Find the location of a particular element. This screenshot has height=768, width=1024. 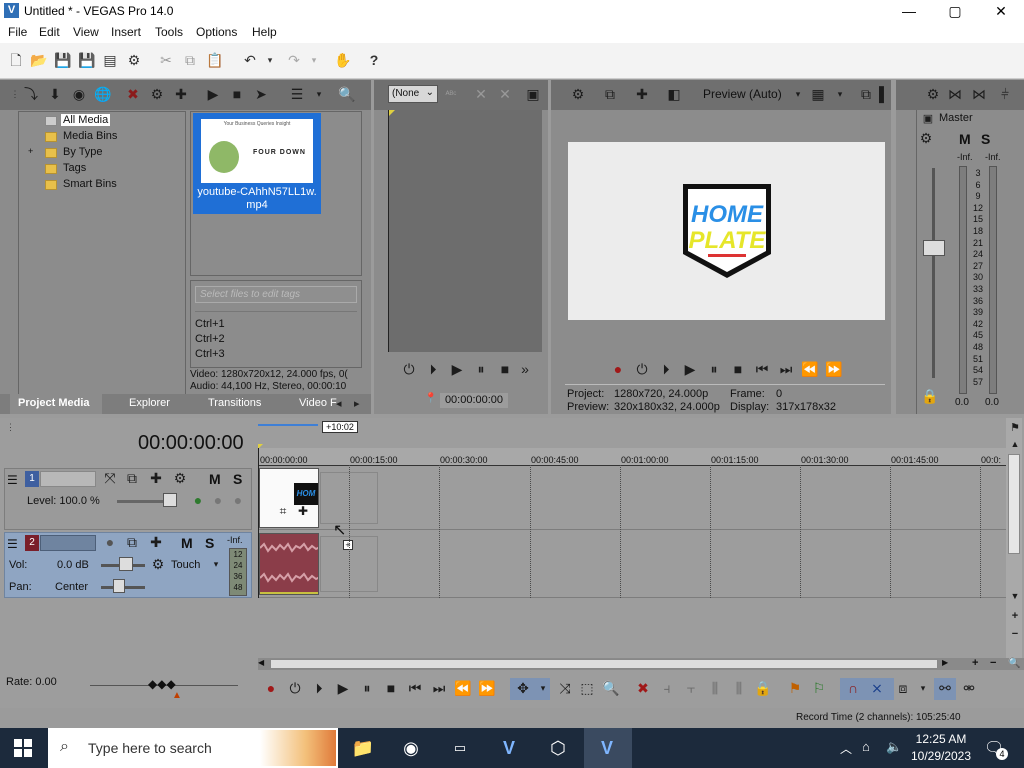

copy-snapshot-icon: ⧉ is located at coordinates (866, 95).